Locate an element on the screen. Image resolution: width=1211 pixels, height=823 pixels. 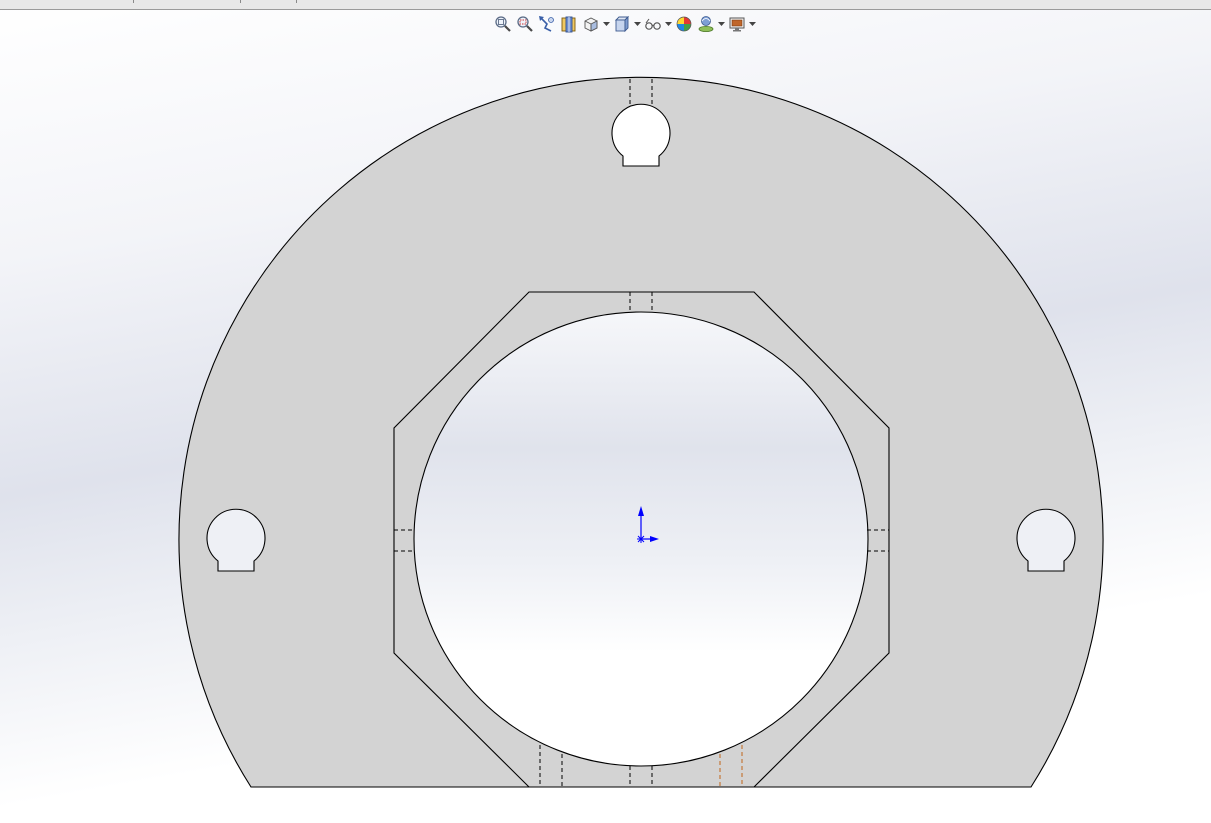
view-settings-dropdown is located at coordinates (752, 24).